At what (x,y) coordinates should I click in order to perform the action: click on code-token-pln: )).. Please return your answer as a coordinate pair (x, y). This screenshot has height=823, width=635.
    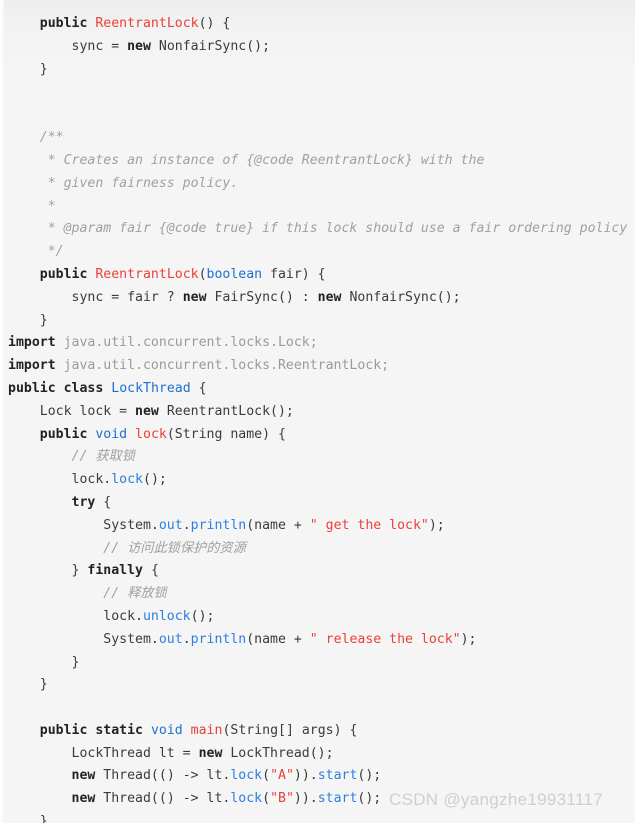
    Looking at the image, I should click on (305, 799).